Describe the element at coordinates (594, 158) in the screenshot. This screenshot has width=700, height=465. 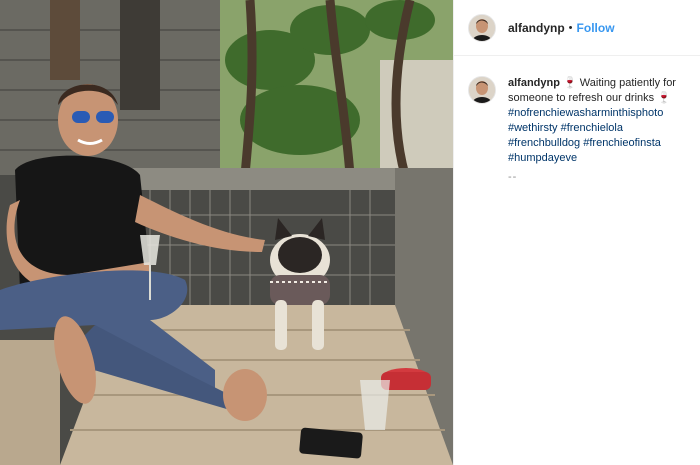
I see `hashtag-link: #humpdayeve` at that location.